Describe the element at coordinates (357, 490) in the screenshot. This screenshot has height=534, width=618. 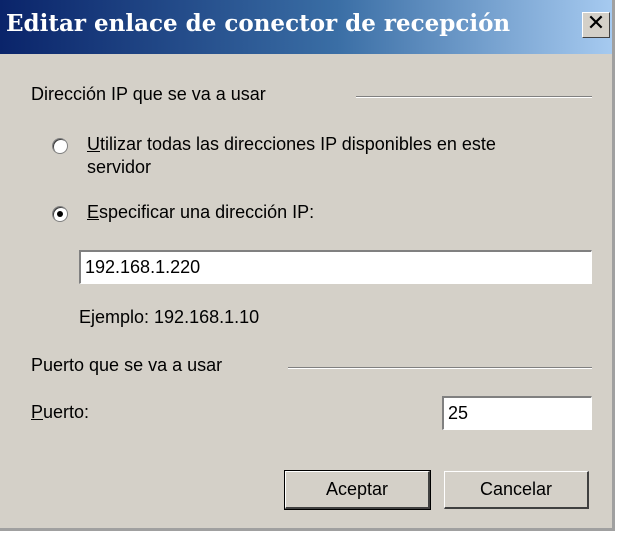
I see `ok-button: Aceptar` at that location.